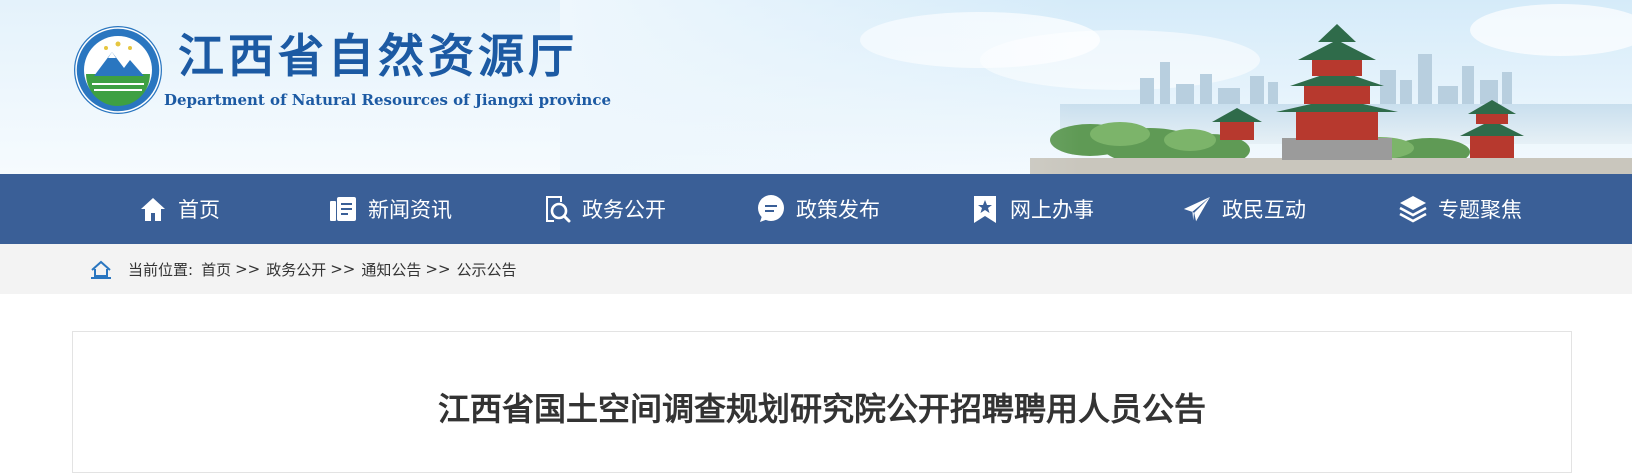 The height and width of the screenshot is (473, 1632). I want to click on nav-label-gov-affairs: 政务公开, so click(624, 210).